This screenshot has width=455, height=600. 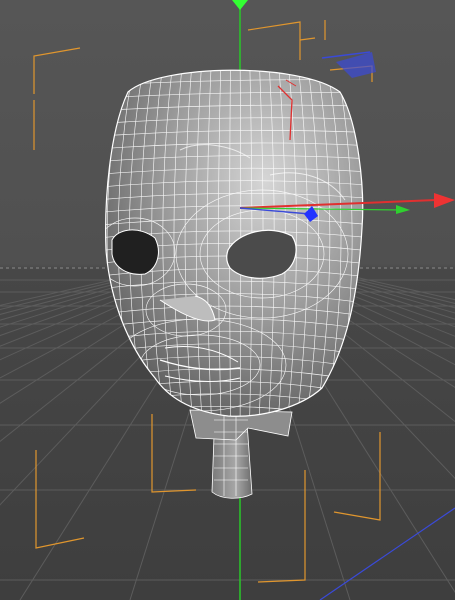 What do you see at coordinates (135, 252) in the screenshot?
I see `left-eye-hole` at bounding box center [135, 252].